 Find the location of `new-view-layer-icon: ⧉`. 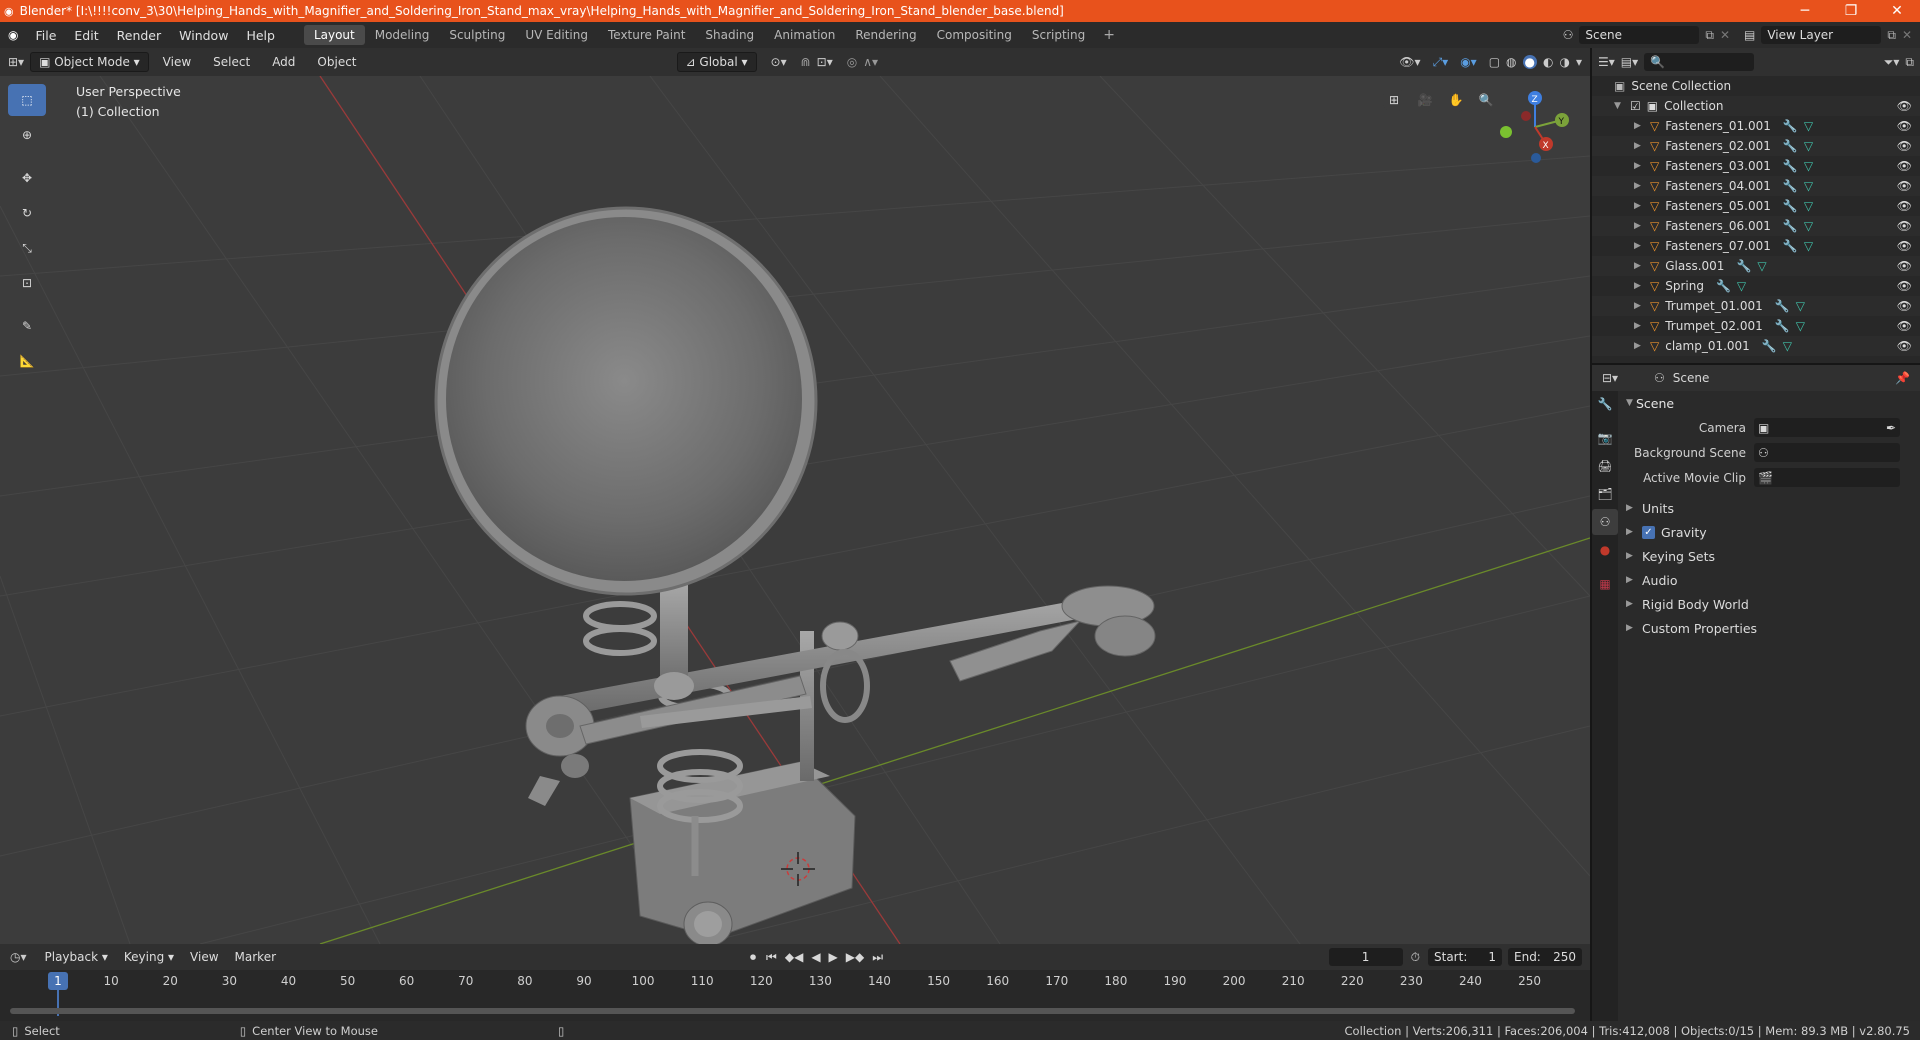

new-view-layer-icon: ⧉ is located at coordinates (1891, 35).